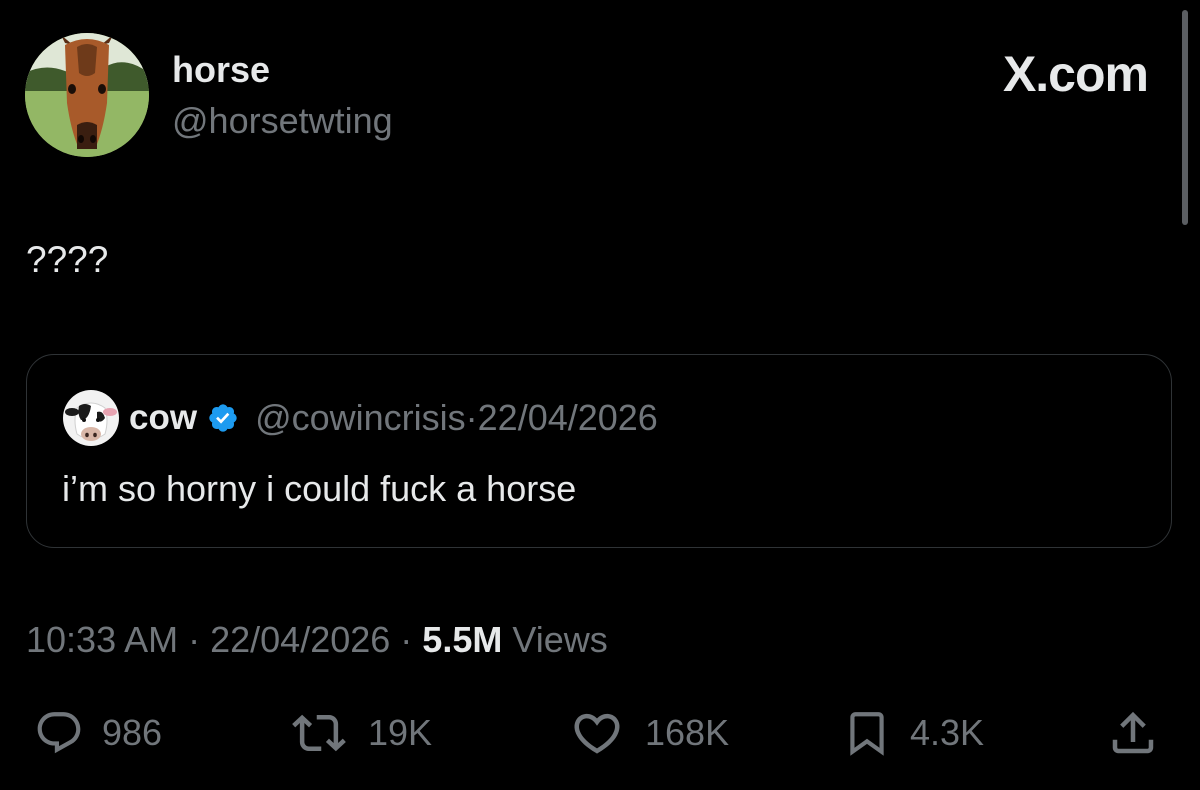  Describe the element at coordinates (867, 734) in the screenshot. I see `bookmark-icon` at that location.